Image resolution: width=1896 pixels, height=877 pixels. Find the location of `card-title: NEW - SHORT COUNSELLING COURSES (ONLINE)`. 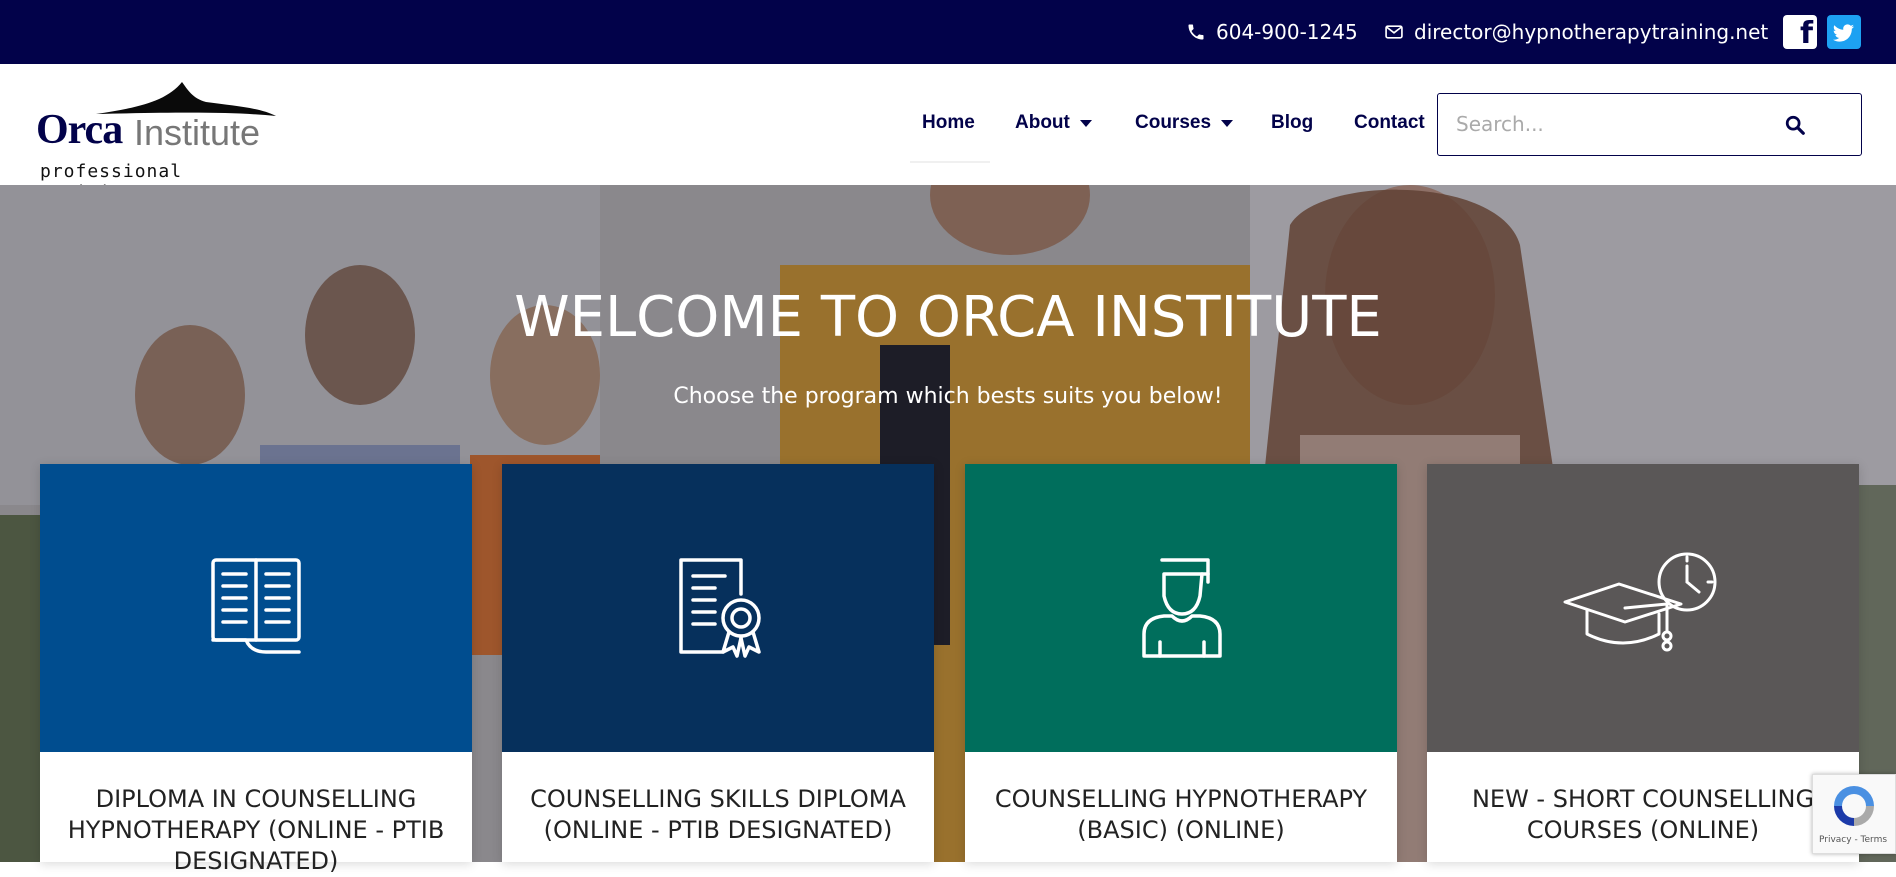

card-title: NEW - SHORT COUNSELLING COURSES (ONLINE) is located at coordinates (1643, 814).